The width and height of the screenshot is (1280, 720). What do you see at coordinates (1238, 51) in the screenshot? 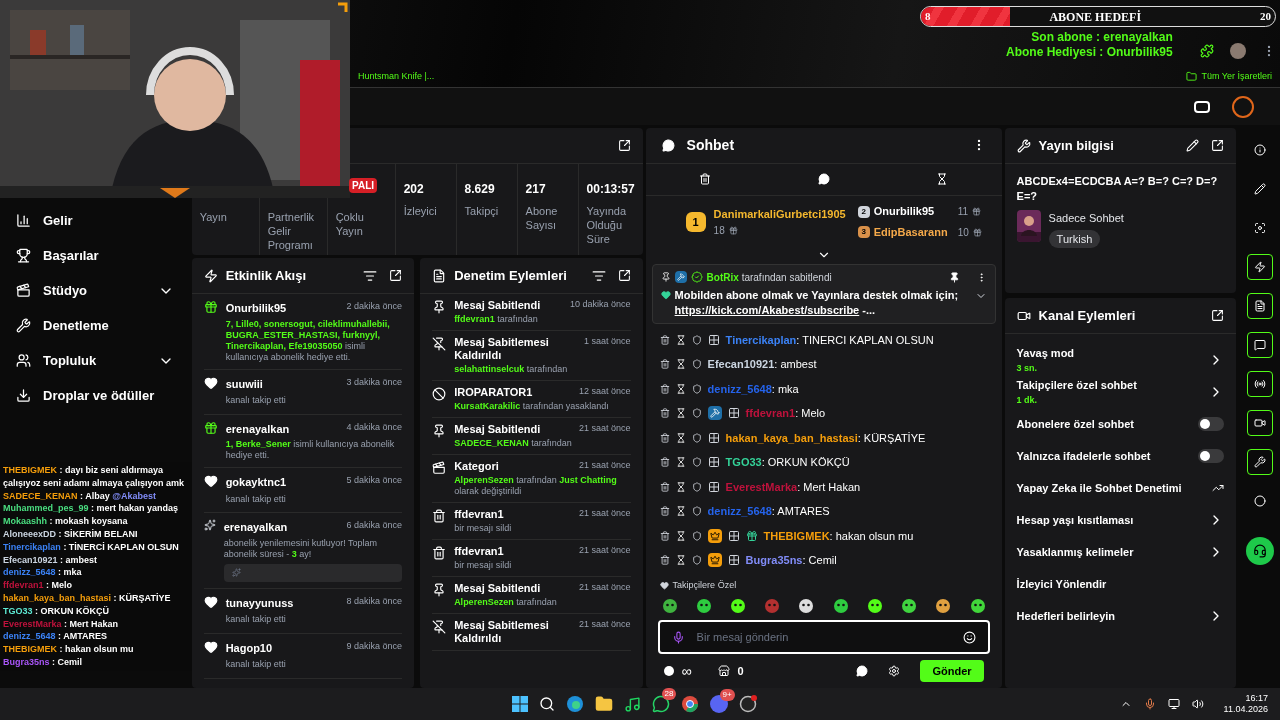
I see `profile-avatar` at bounding box center [1238, 51].